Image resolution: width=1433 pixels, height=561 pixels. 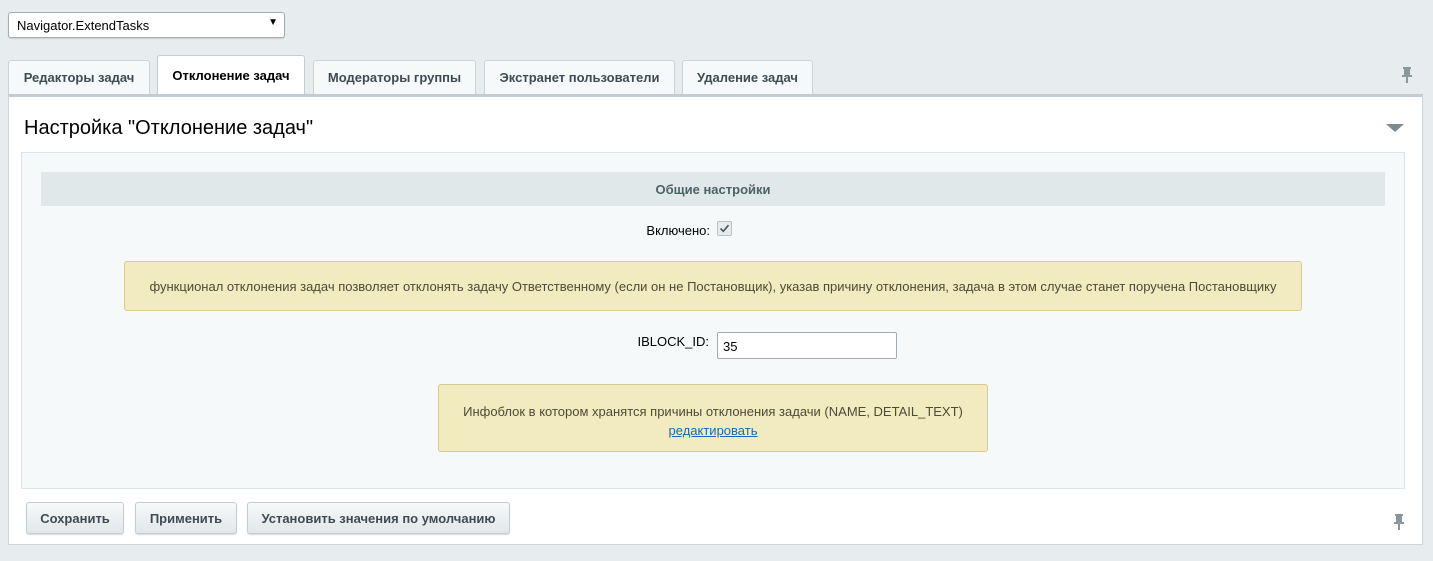 I want to click on panel-title: Настройка "Отклонение задач", so click(x=169, y=128).